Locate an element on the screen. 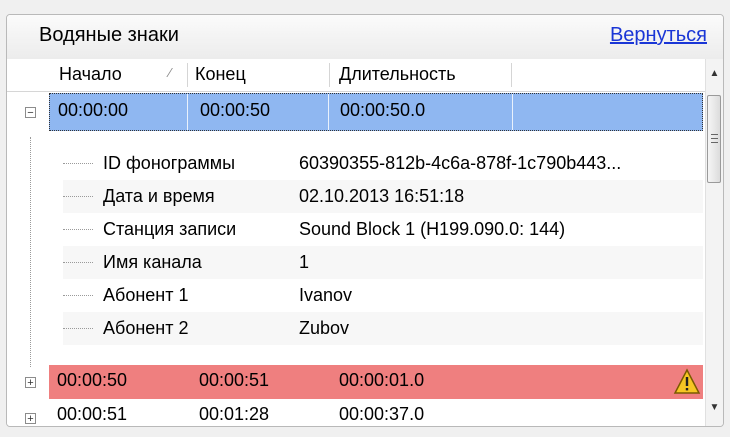 The width and height of the screenshot is (730, 437). detail-key: Абонент 1 is located at coordinates (146, 295).